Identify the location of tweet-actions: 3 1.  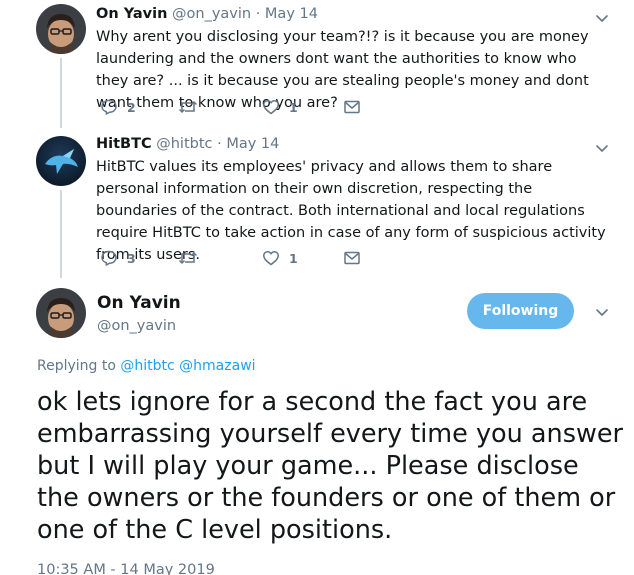
(240, 259).